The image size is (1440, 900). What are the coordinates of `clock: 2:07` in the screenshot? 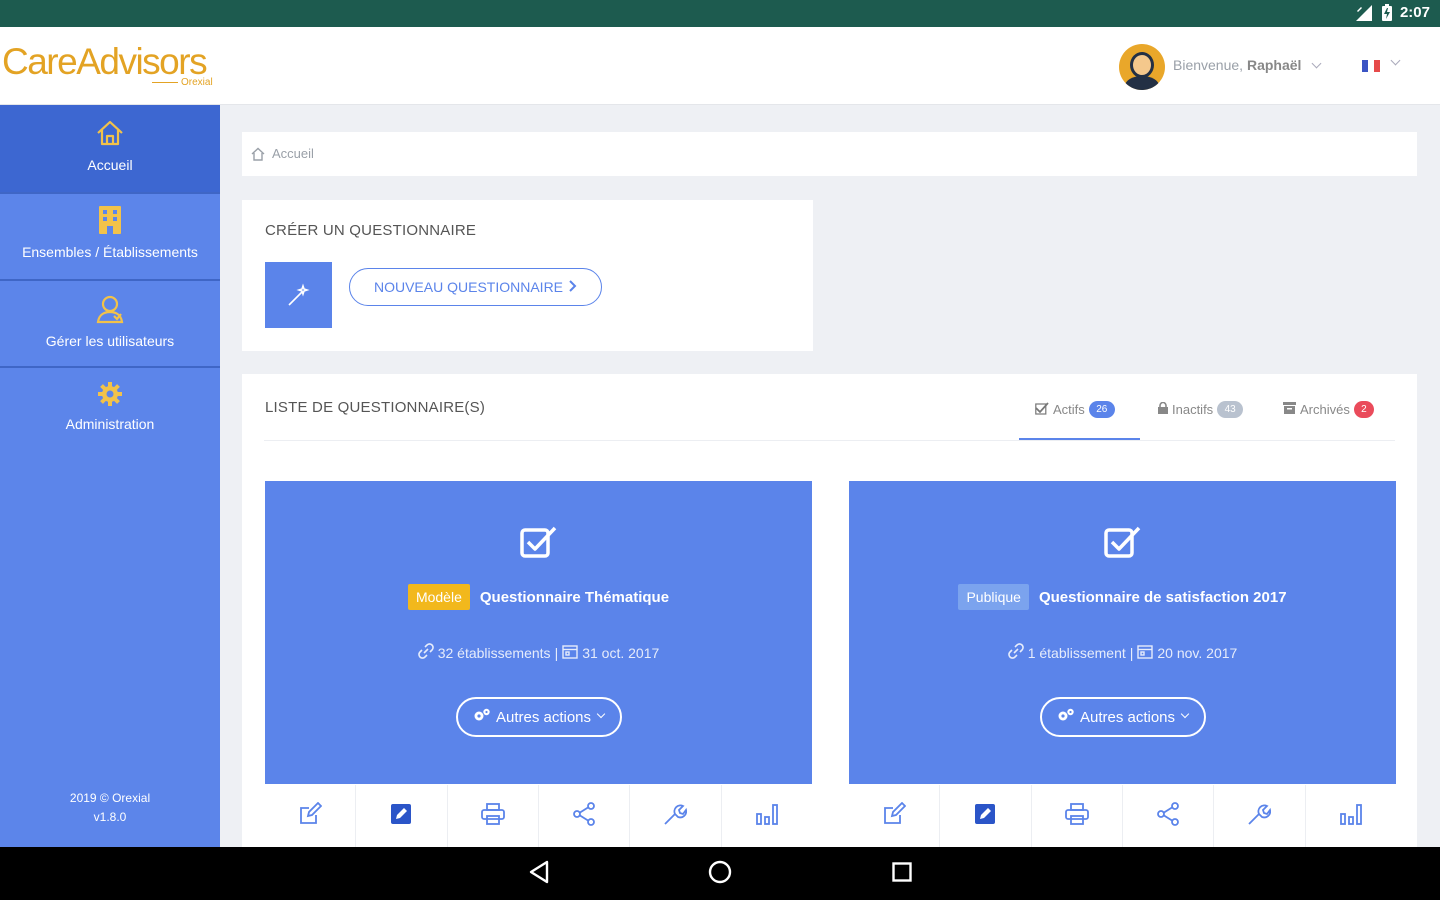 It's located at (1414, 12).